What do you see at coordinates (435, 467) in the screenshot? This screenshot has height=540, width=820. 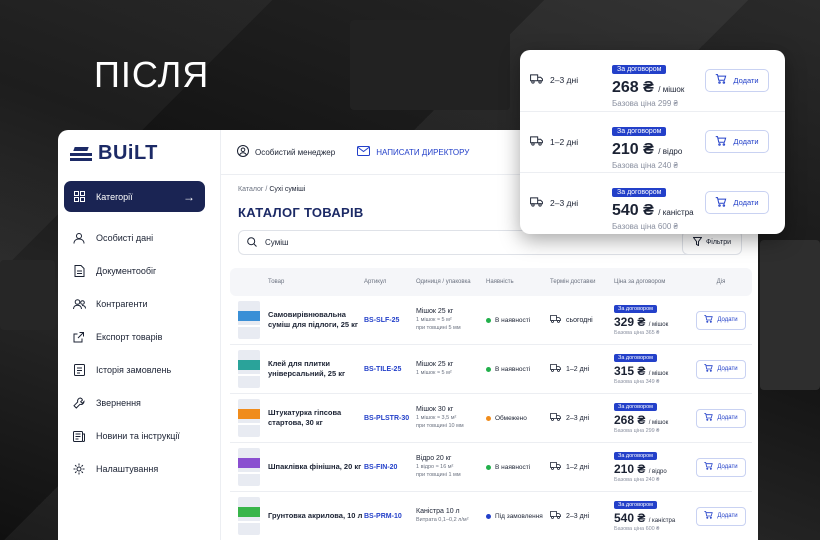 I see `unit-note: 1 відро ≈ 16 м²` at bounding box center [435, 467].